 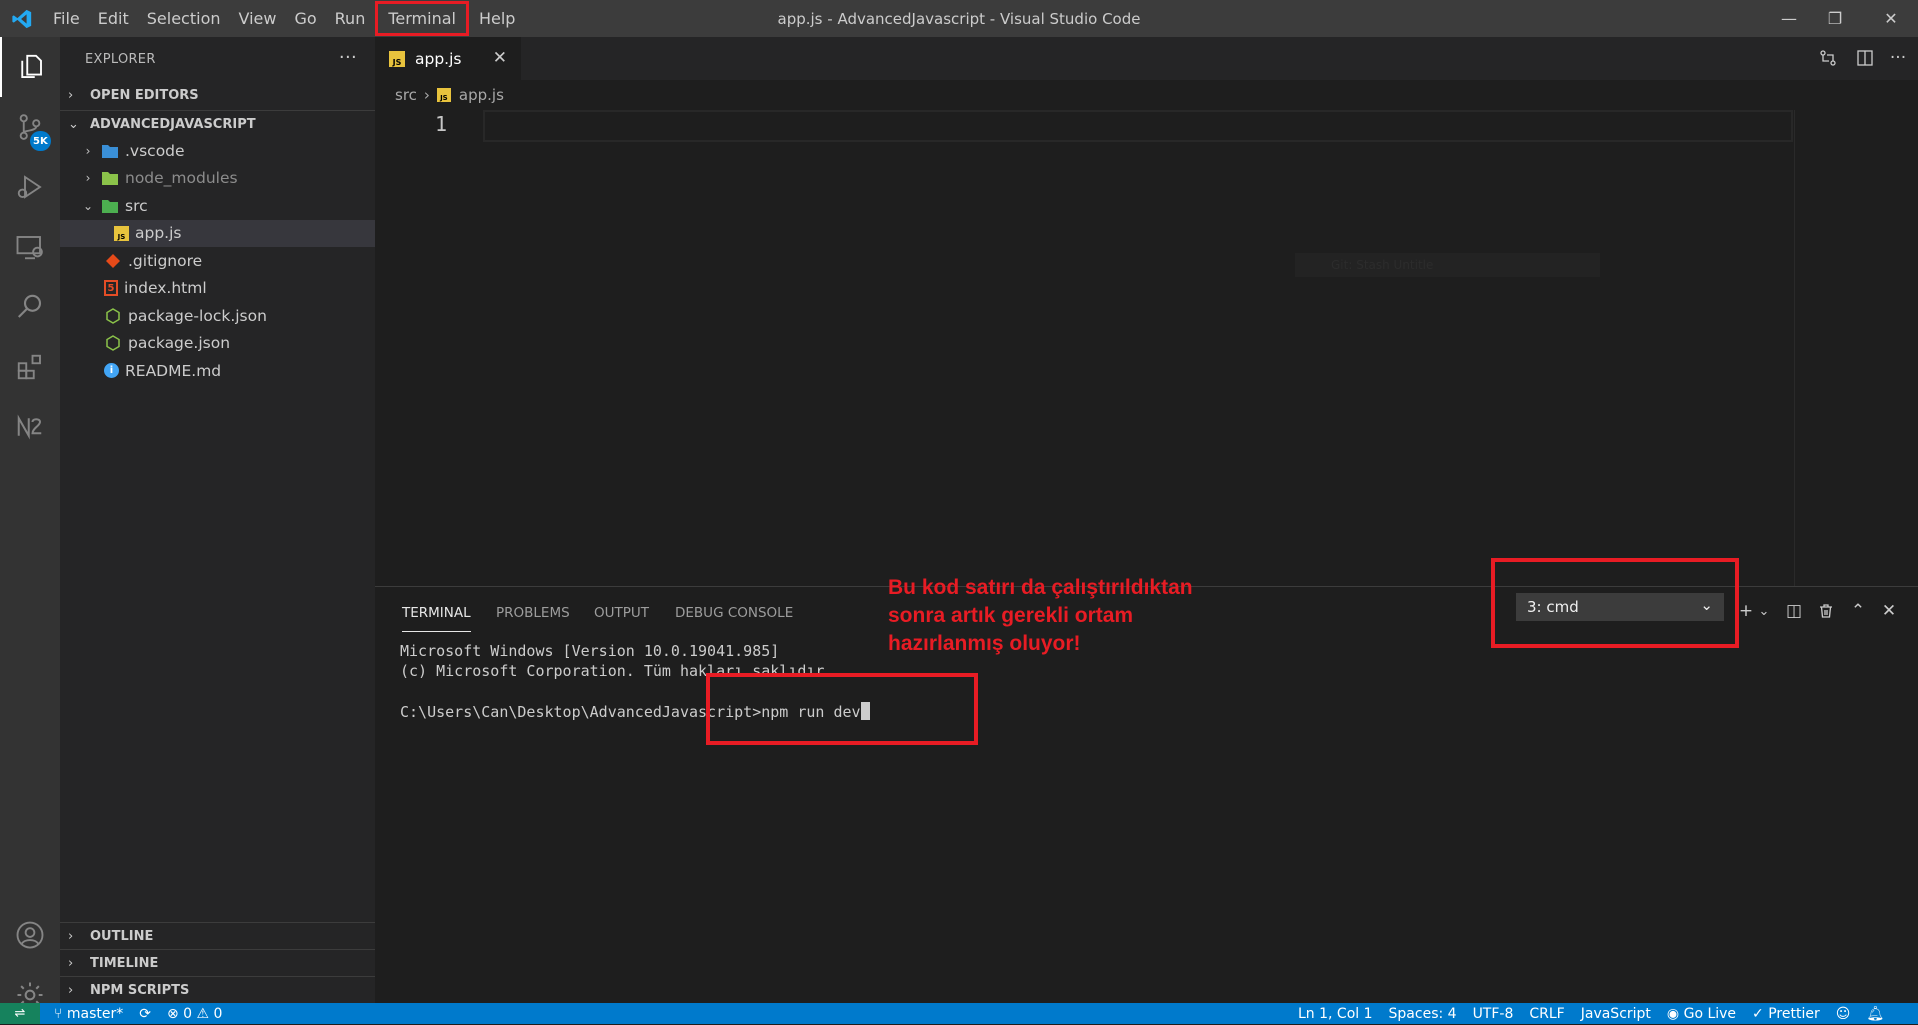 I want to click on line-number: 1, so click(x=441, y=124).